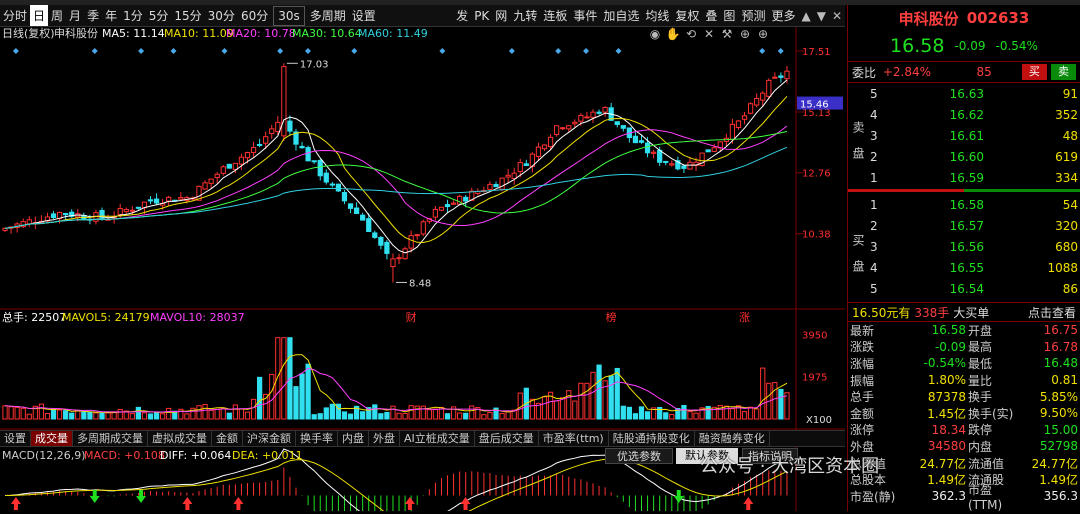 The image size is (1080, 514). What do you see at coordinates (227, 438) in the screenshot?
I see `indicator-tab-4: 金额` at bounding box center [227, 438].